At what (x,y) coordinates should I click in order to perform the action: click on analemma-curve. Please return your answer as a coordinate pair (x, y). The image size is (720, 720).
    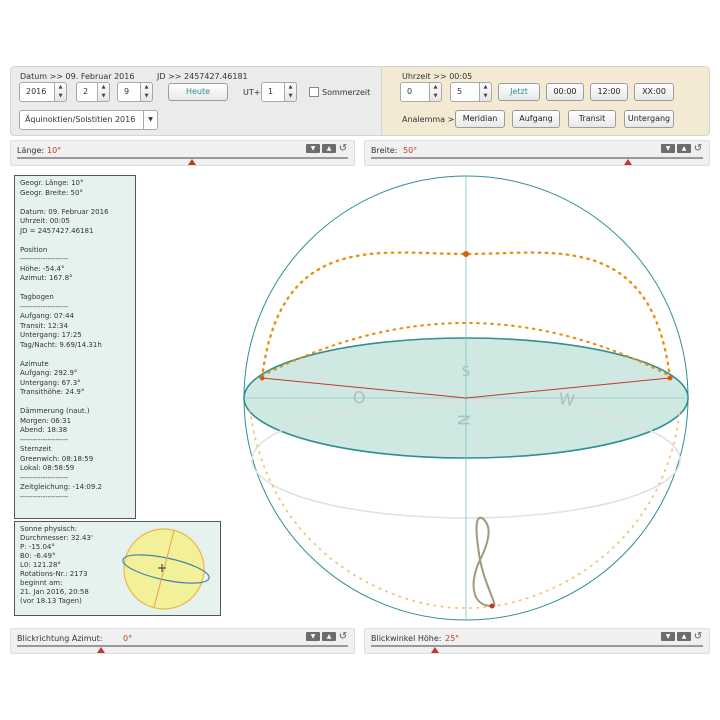
    Looking at the image, I should click on (484, 562).